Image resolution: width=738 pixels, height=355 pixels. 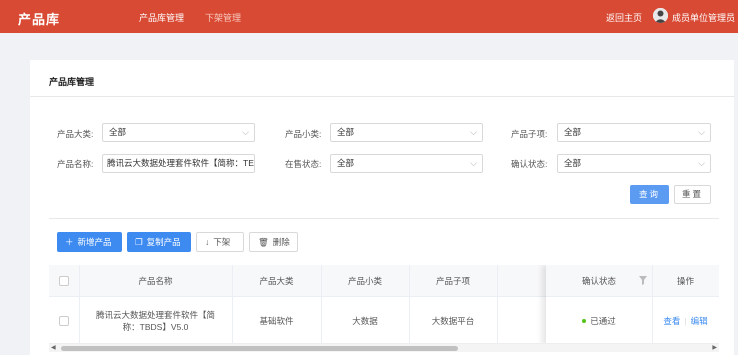 I want to click on page-edge, so click(x=736, y=194).